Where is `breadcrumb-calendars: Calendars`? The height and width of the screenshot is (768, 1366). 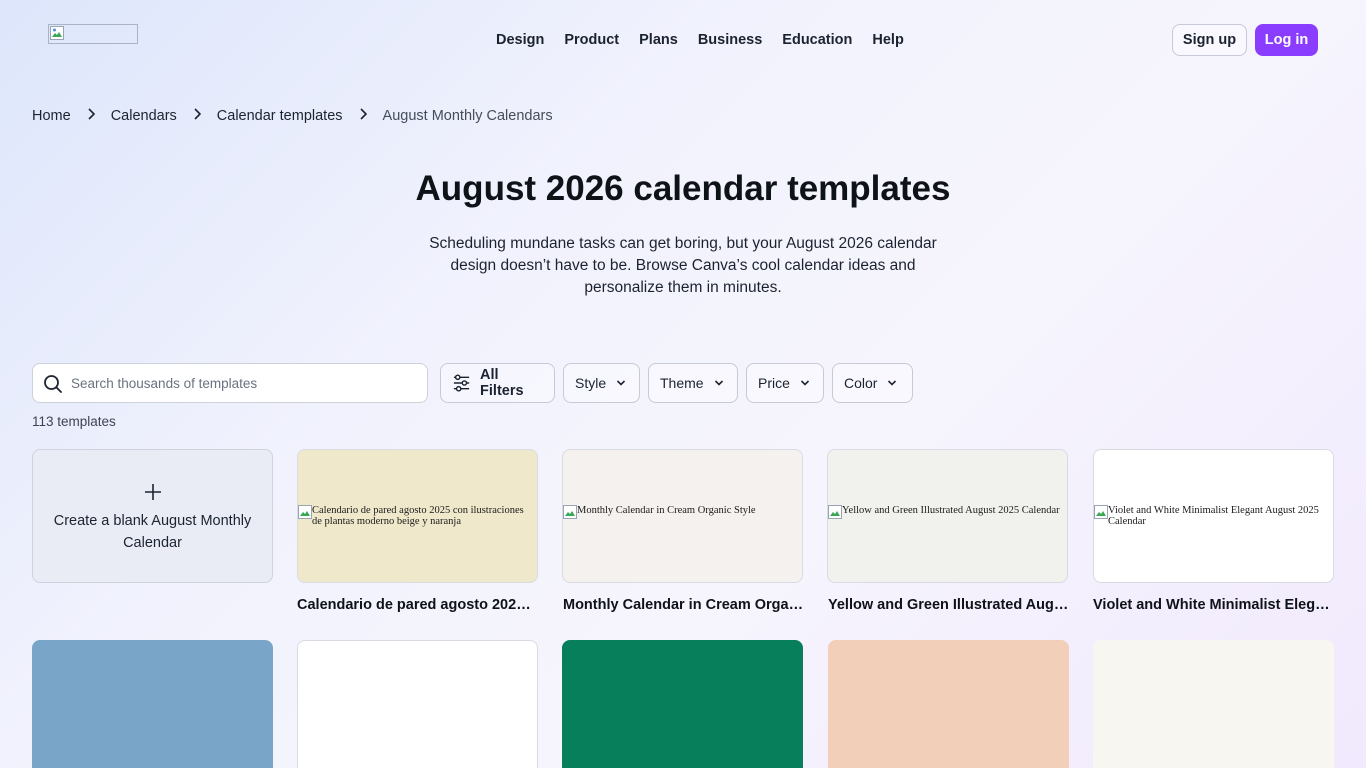
breadcrumb-calendars: Calendars is located at coordinates (144, 116).